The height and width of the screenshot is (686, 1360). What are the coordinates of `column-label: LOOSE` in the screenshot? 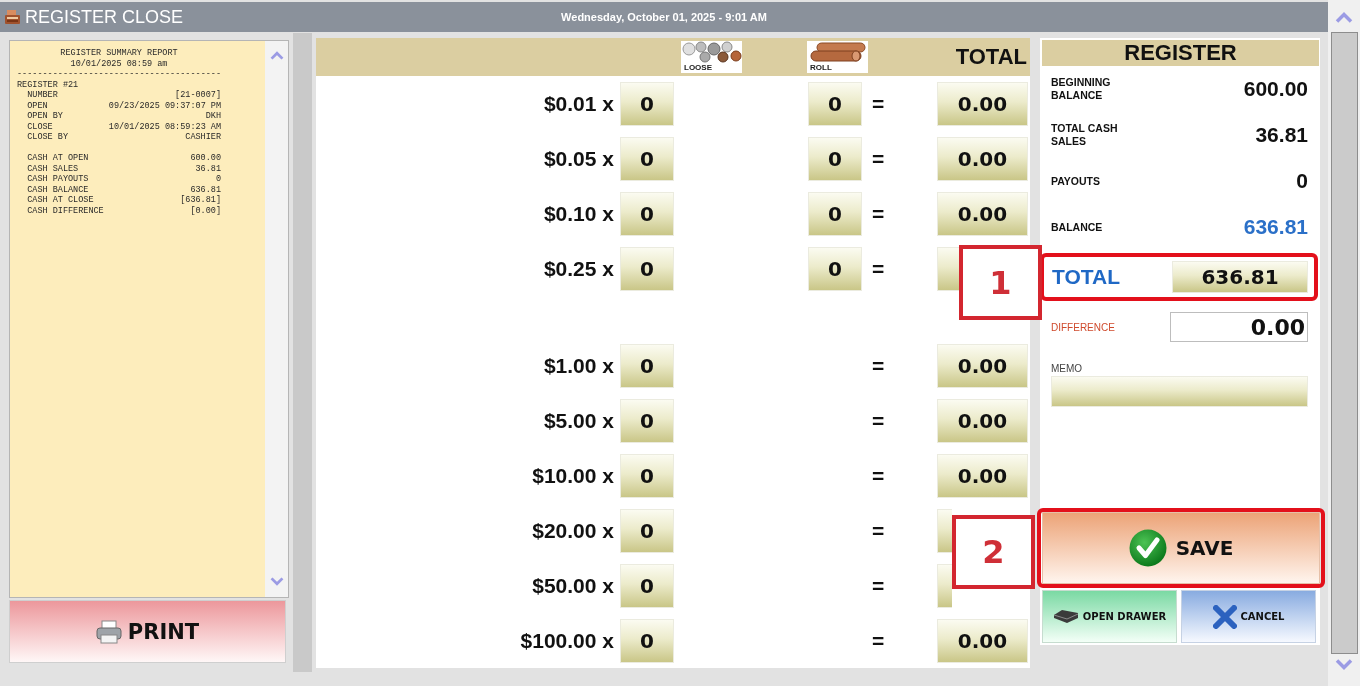 It's located at (698, 68).